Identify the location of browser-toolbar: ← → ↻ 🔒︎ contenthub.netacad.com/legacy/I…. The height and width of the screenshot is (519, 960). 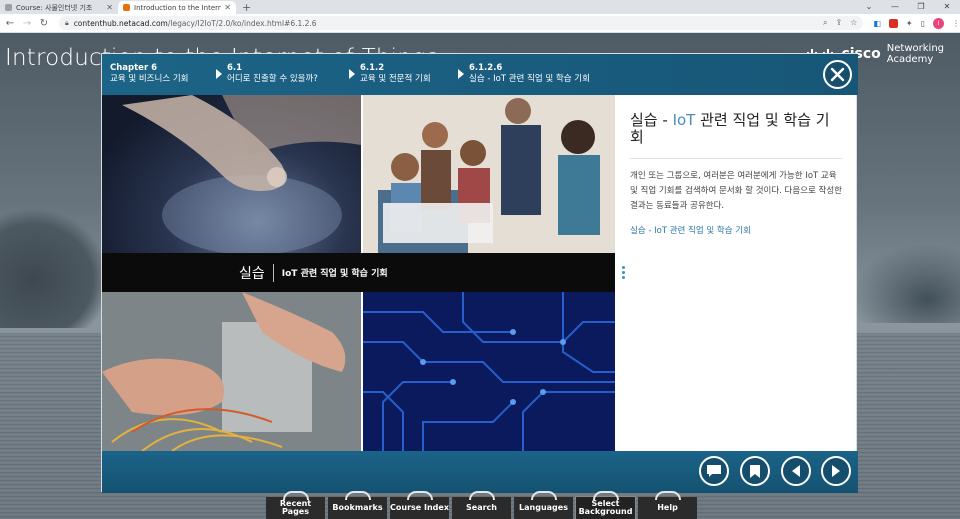
(480, 23).